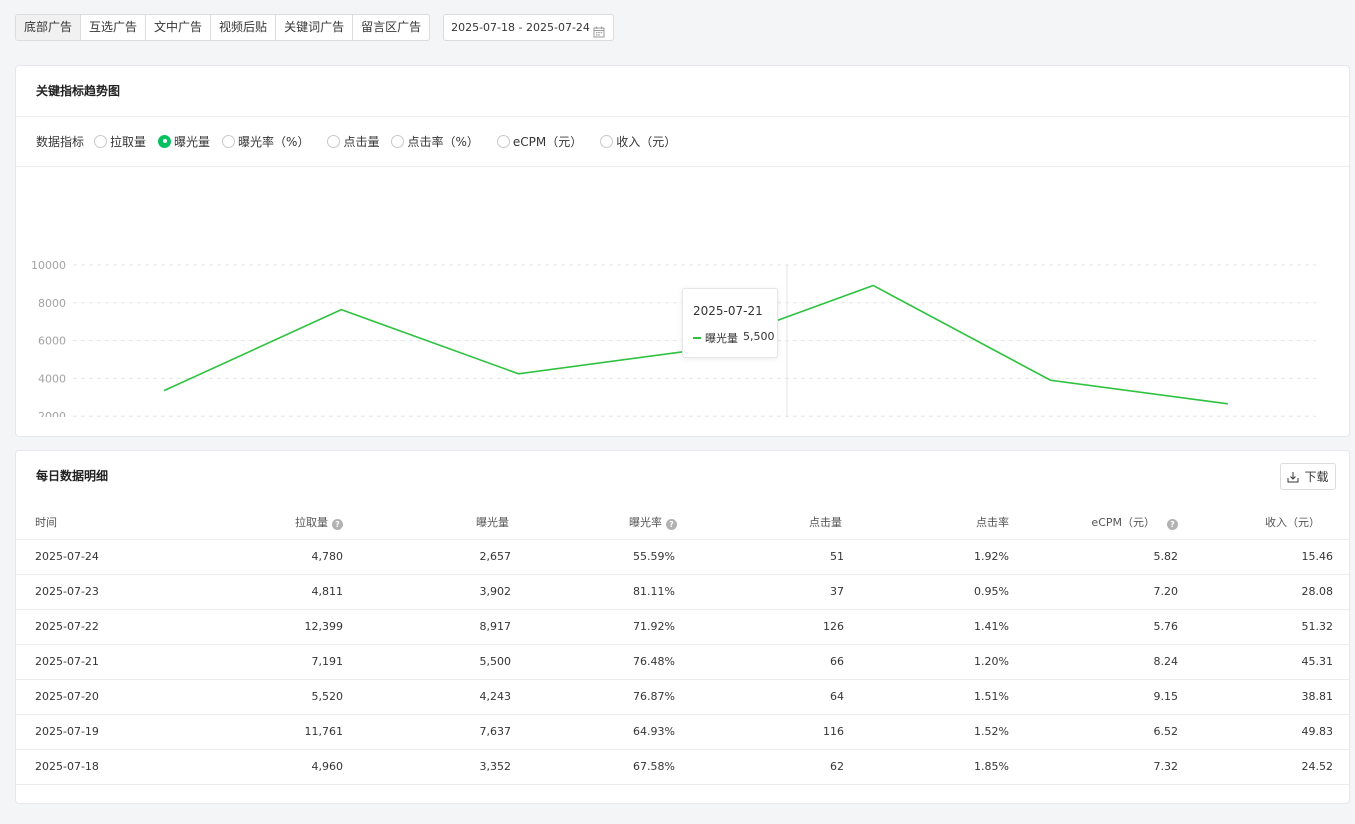 This screenshot has width=1355, height=824. What do you see at coordinates (78, 91) in the screenshot?
I see `trend-title: 关键指标趋势图` at bounding box center [78, 91].